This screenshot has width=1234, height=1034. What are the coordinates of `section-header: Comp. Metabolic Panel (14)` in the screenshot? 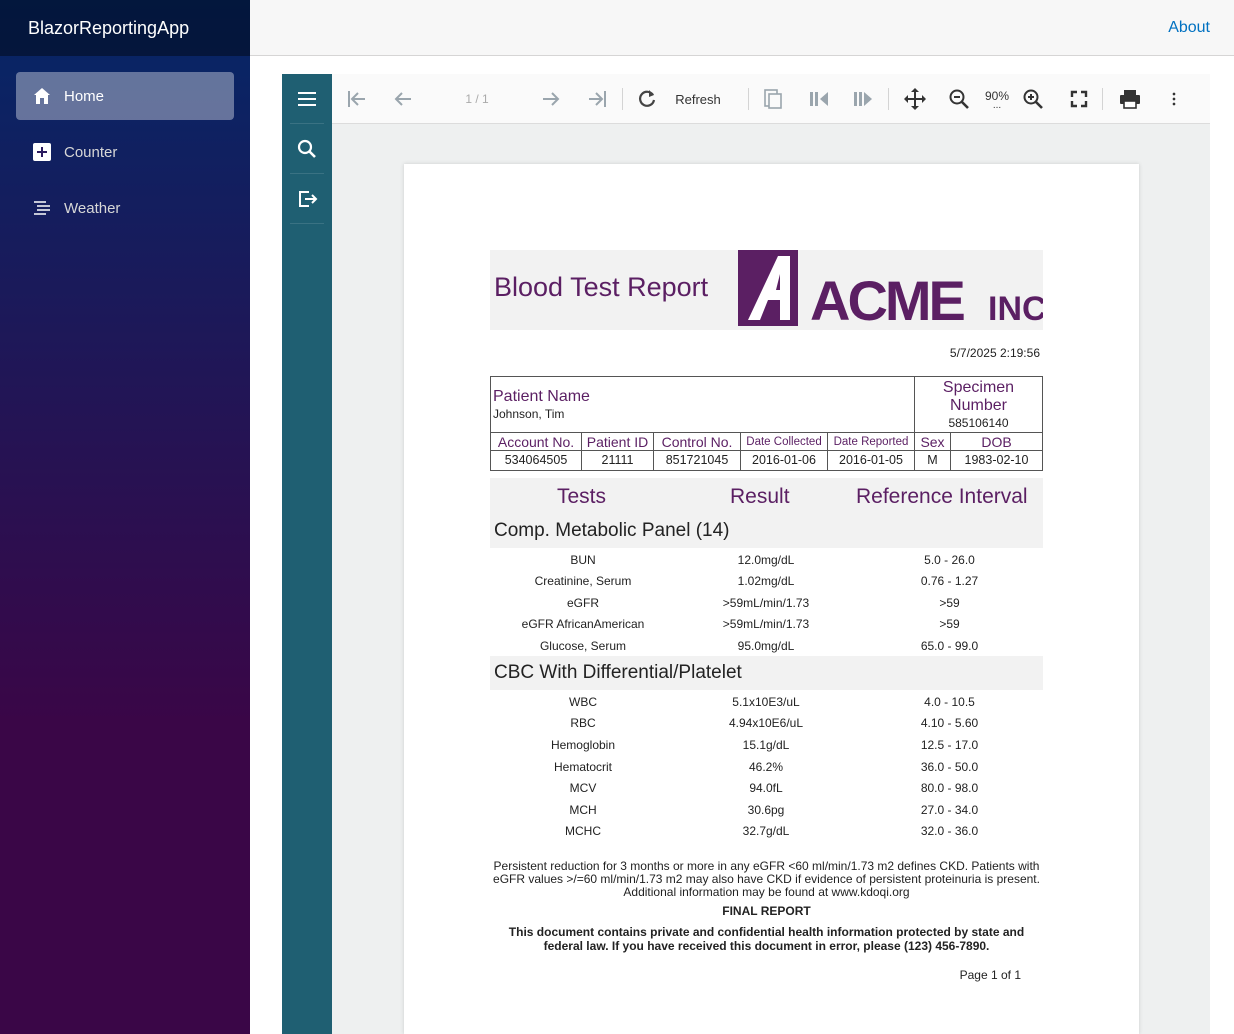 It's located at (766, 531).